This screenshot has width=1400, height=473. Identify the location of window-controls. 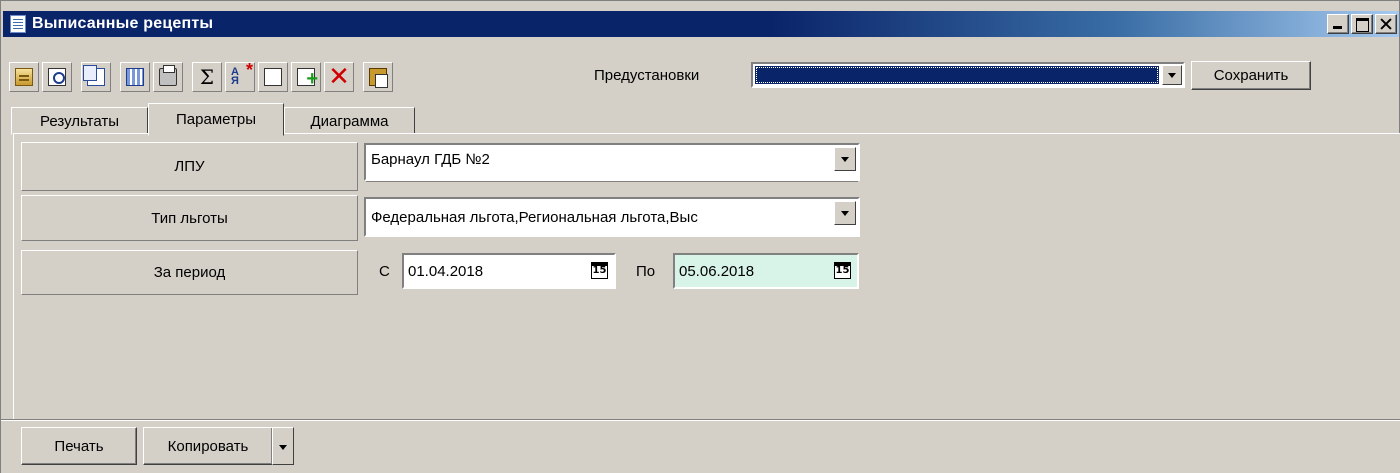
(1362, 24).